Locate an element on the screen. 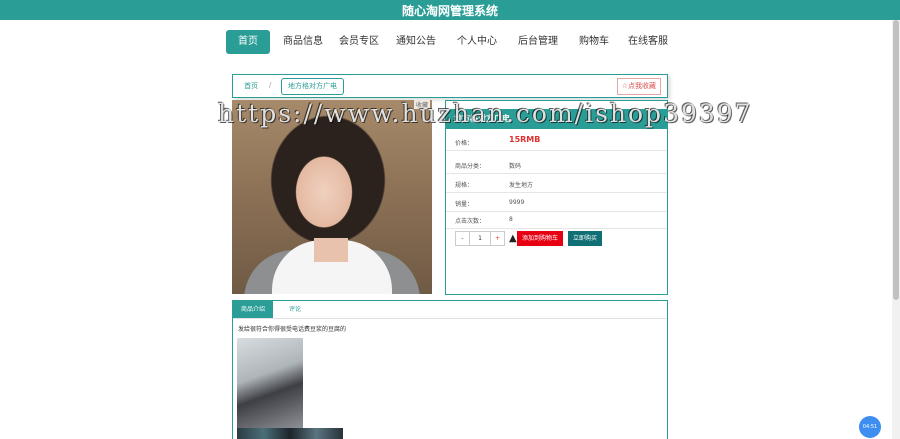  quantity-input: 1 is located at coordinates (480, 238).